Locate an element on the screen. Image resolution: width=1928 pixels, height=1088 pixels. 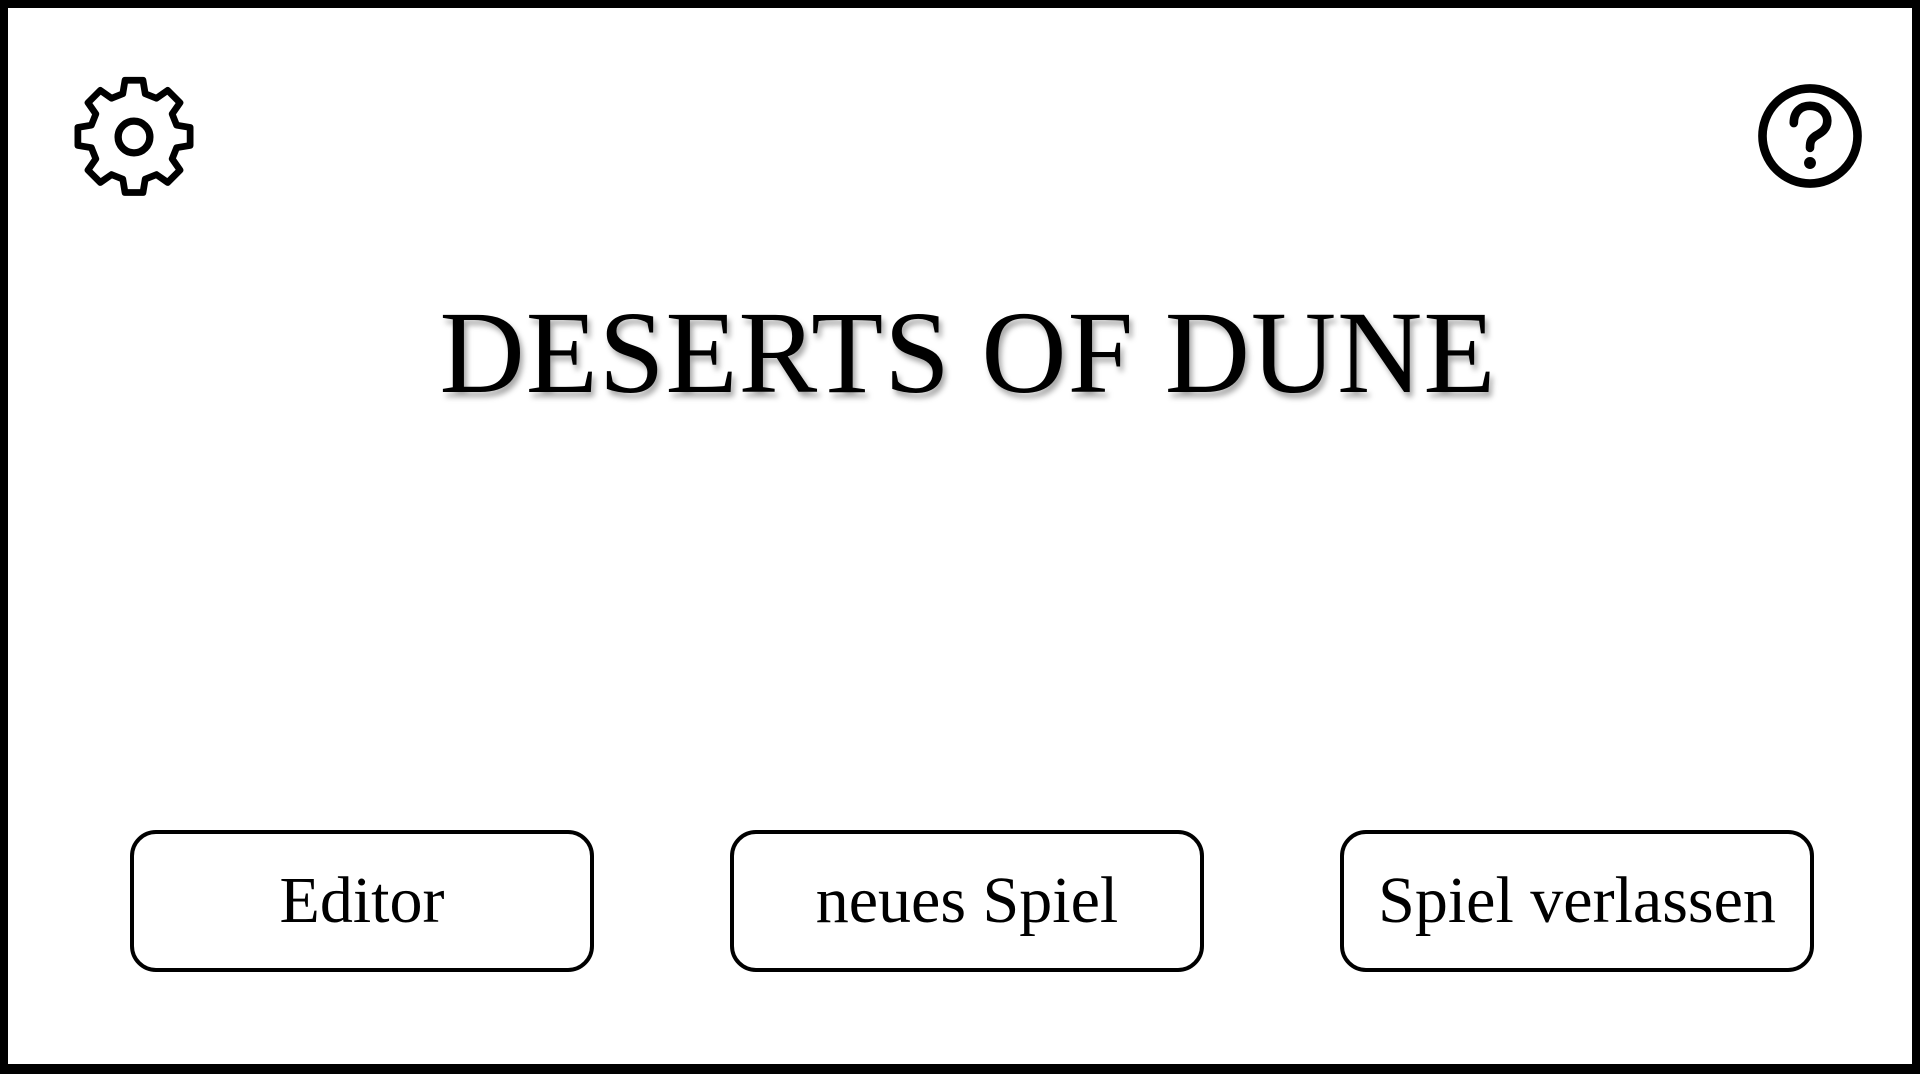
quit-game-button: Spiel verlassen is located at coordinates (1577, 901).